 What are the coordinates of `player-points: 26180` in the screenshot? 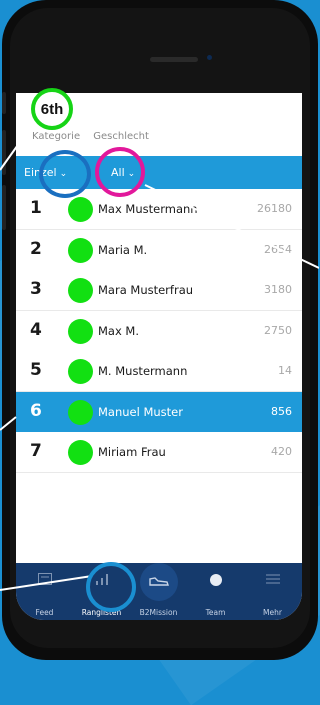 It's located at (274, 208).